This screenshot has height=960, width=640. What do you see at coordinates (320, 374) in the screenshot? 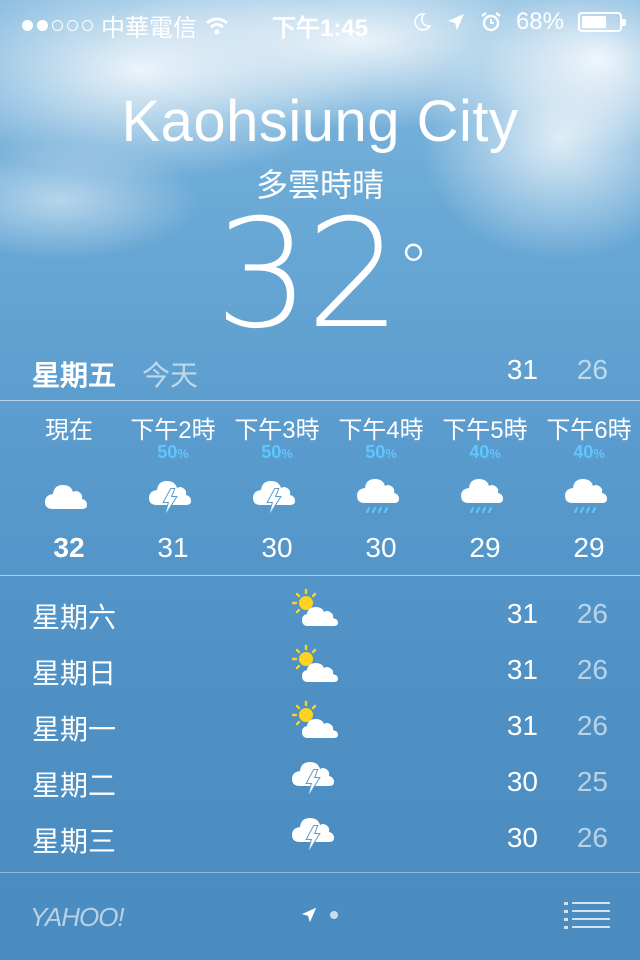
I see `today-summary: 星期五 今天 31 26` at bounding box center [320, 374].